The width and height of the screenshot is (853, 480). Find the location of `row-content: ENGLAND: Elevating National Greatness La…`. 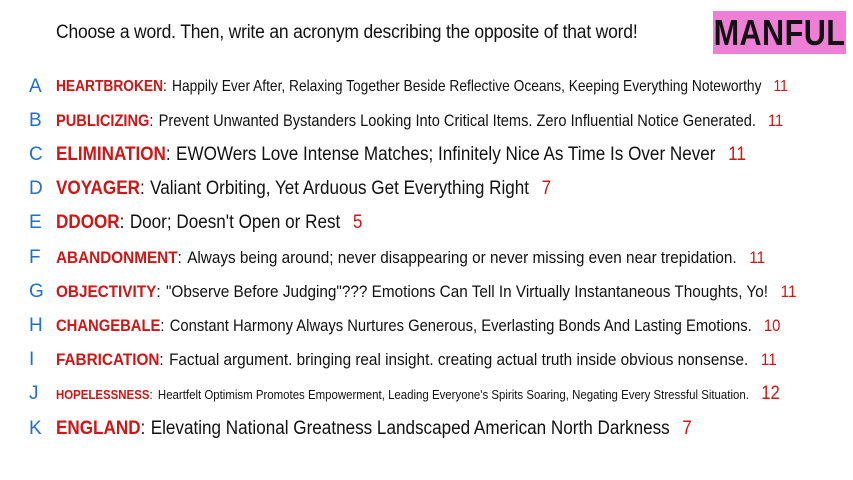

row-content: ENGLAND: Elevating National Greatness La… is located at coordinates (374, 428).